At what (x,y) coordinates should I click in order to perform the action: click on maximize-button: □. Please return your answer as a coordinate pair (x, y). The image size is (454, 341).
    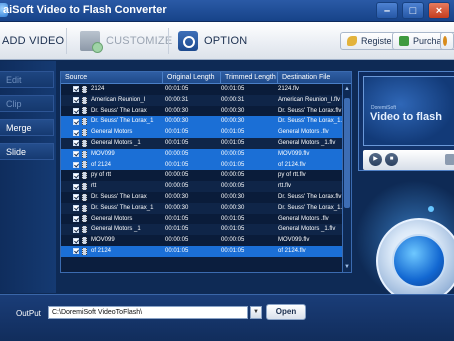
    Looking at the image, I should click on (413, 10).